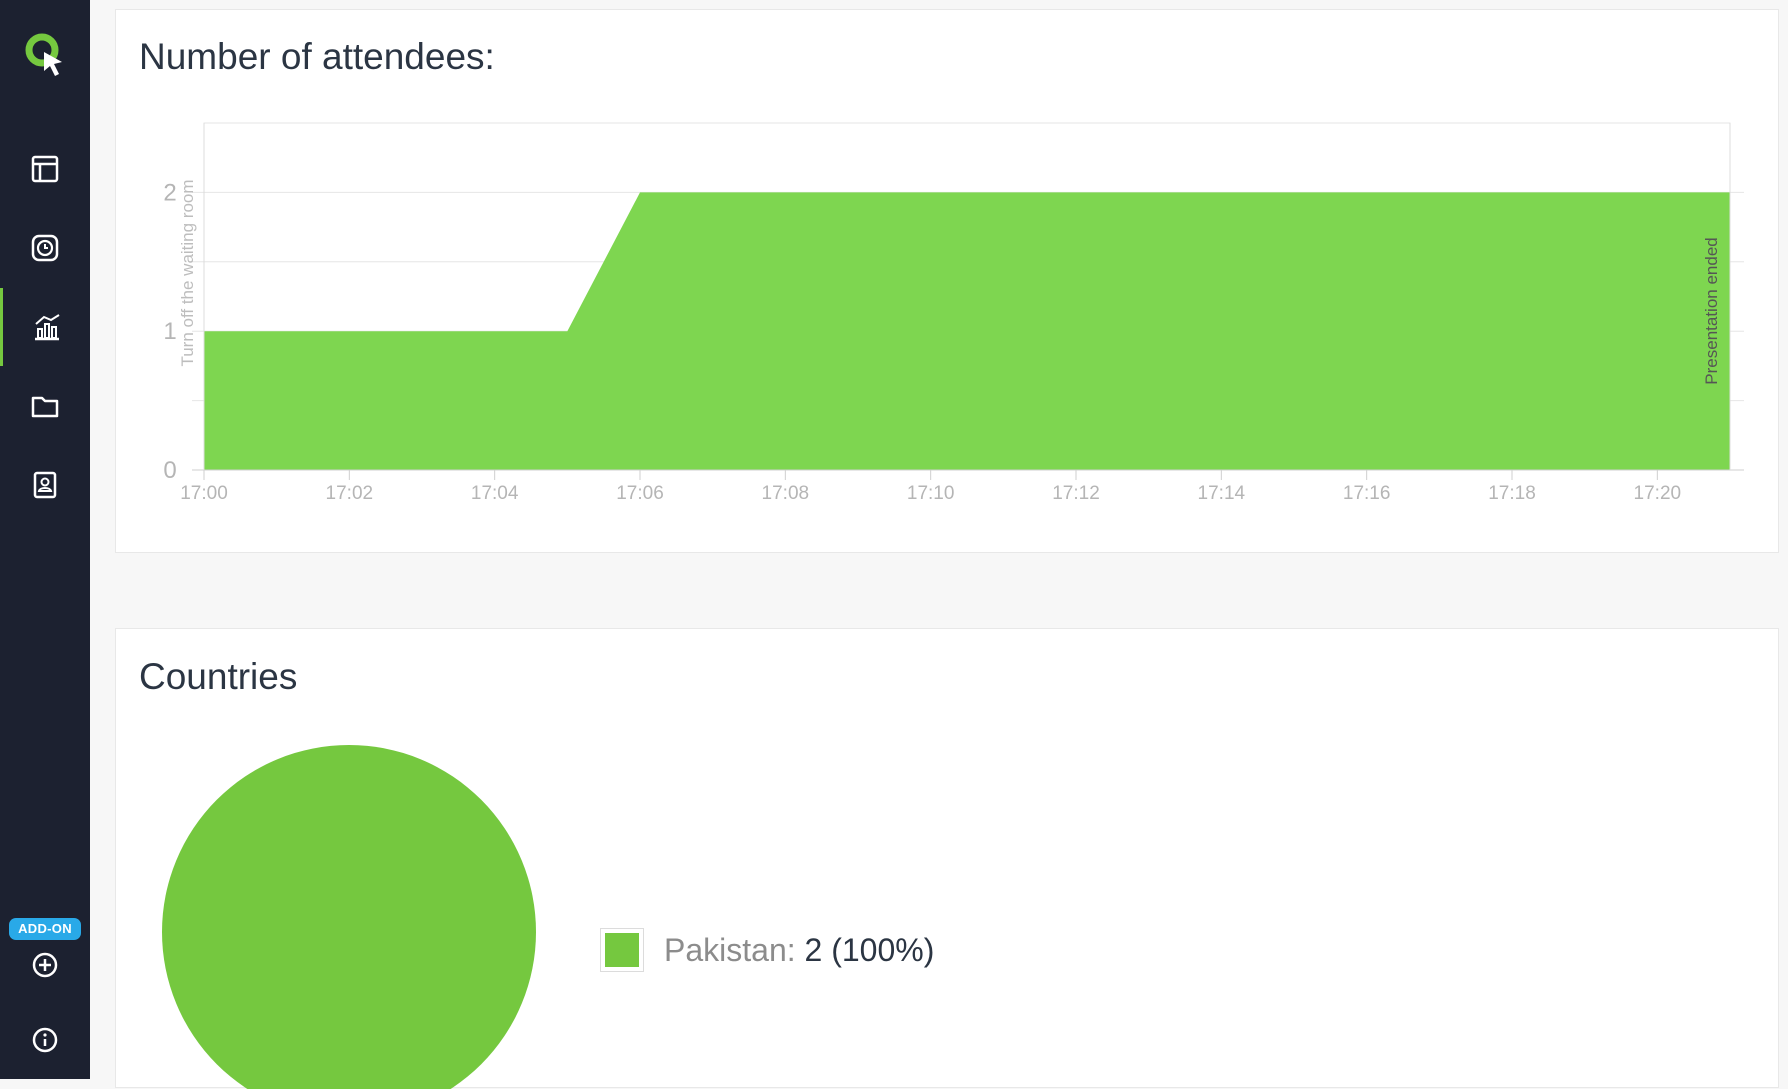  I want to click on layout-icon, so click(45, 169).